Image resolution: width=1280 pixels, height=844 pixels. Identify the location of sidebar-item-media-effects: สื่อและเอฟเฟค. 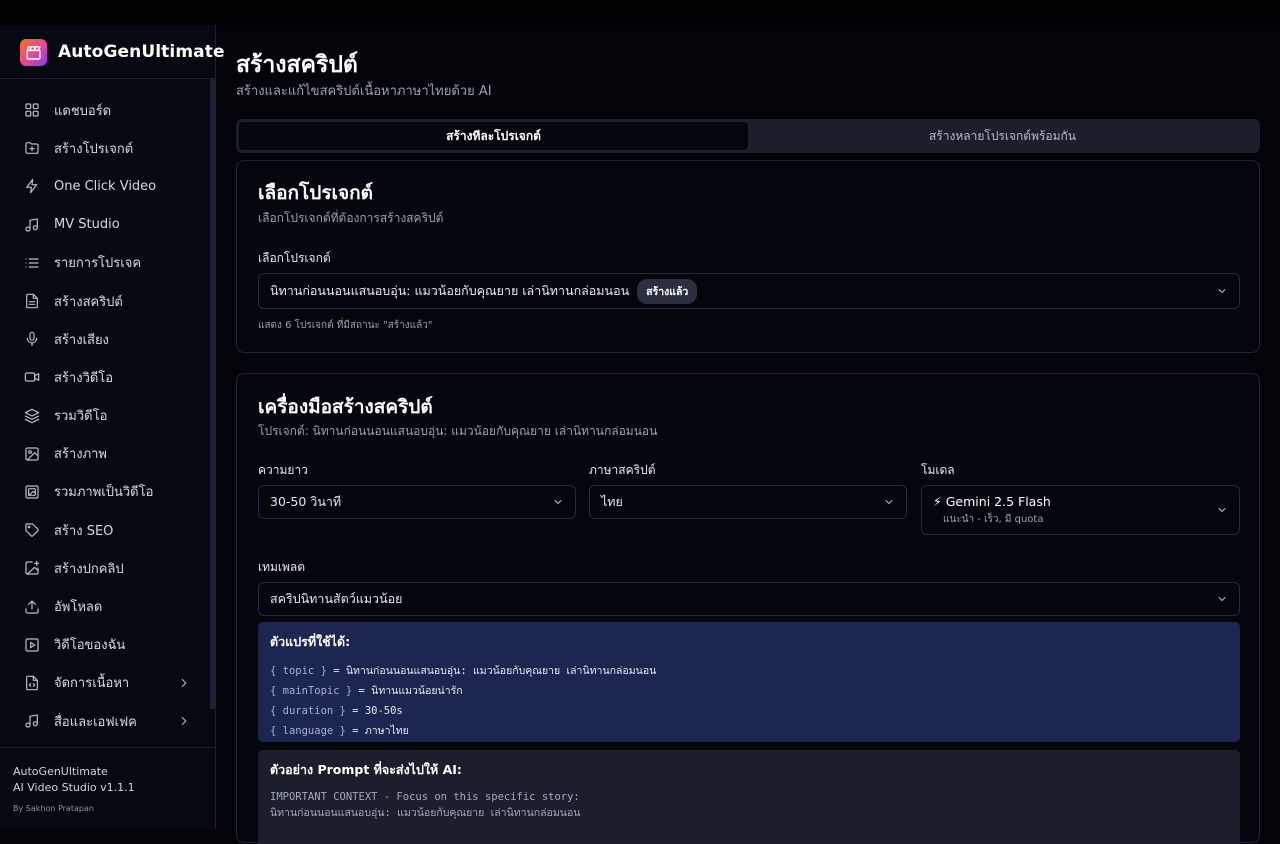
(105, 721).